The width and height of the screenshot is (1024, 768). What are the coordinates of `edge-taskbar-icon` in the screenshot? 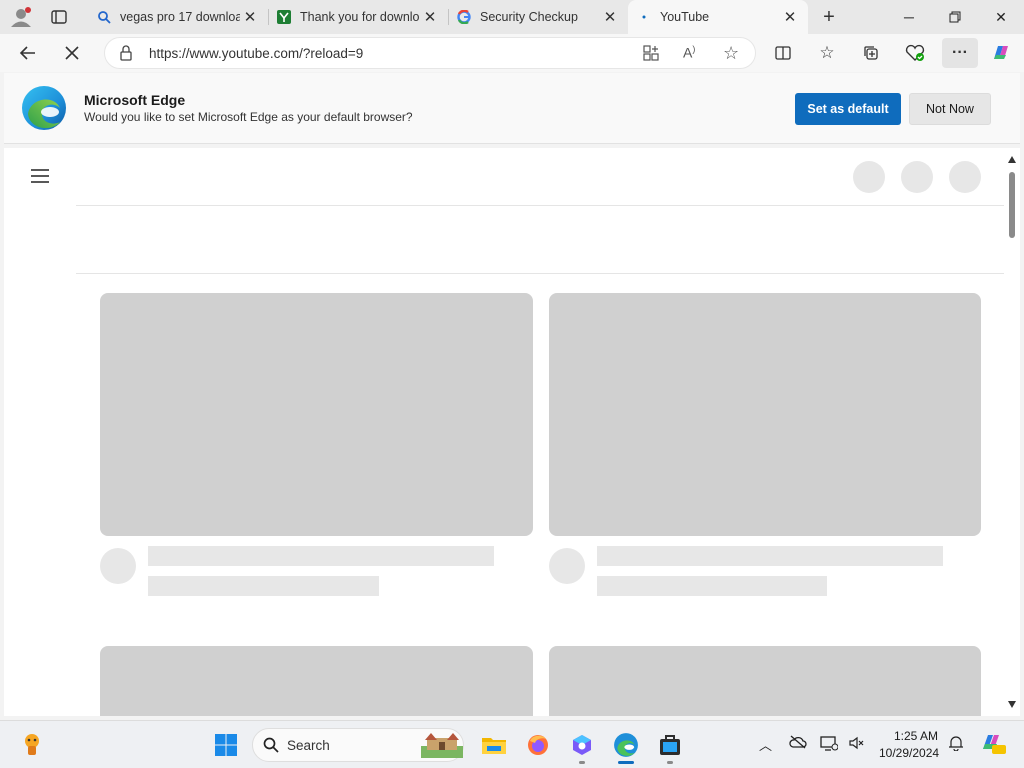 It's located at (626, 745).